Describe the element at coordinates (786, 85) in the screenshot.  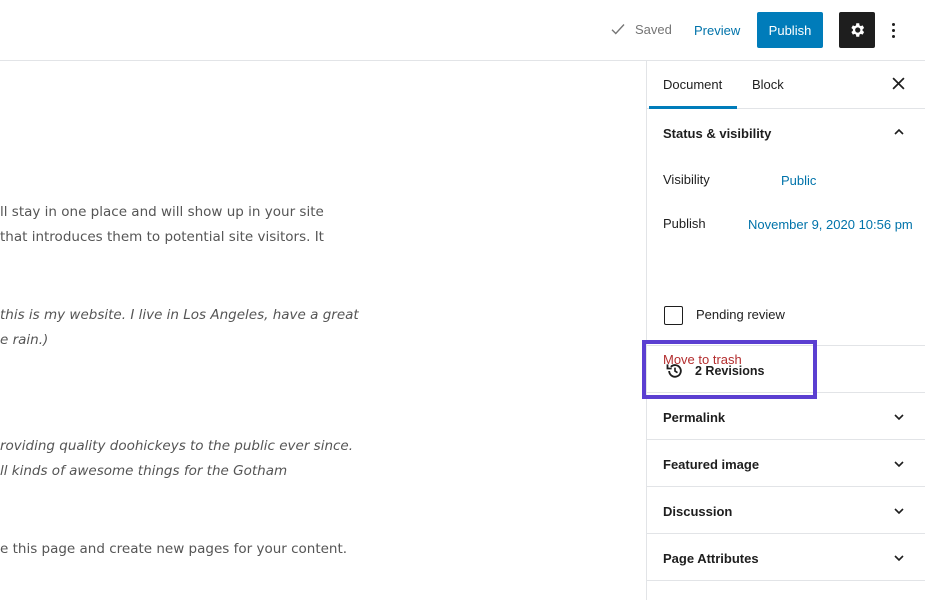
I see `sidebar-tabs: Document Block` at that location.